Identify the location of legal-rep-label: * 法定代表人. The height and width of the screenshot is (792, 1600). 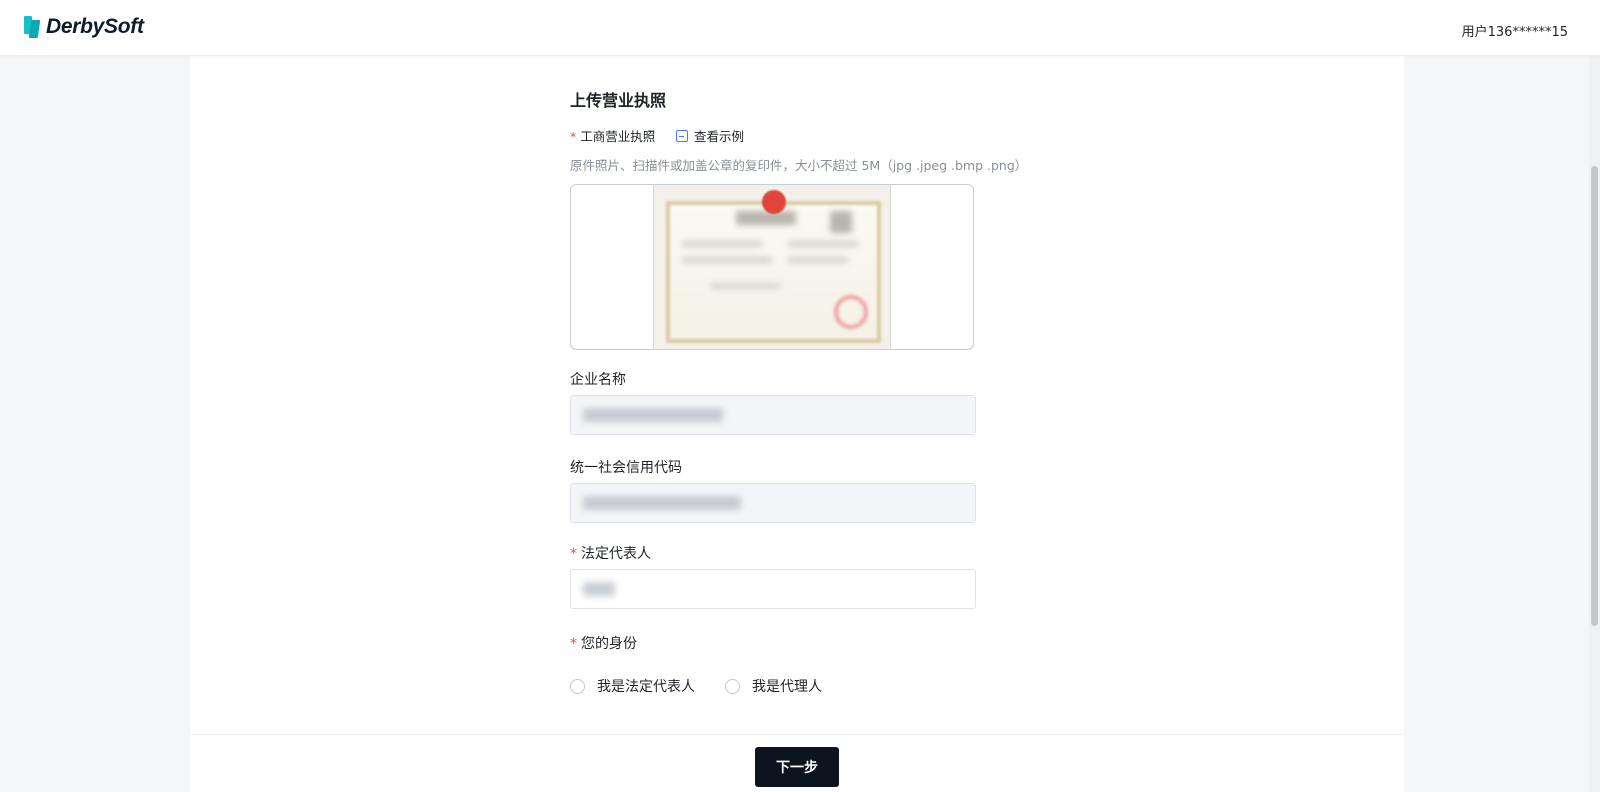
(610, 553).